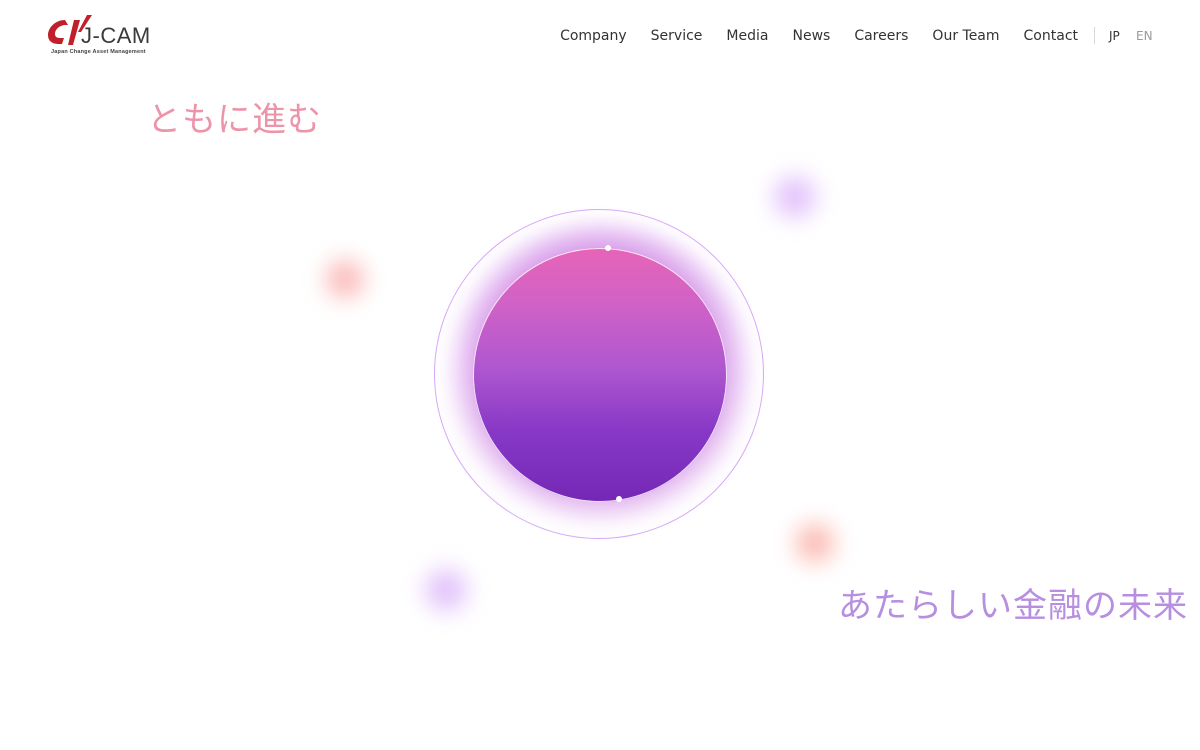 This screenshot has height=750, width=1200. What do you see at coordinates (881, 36) in the screenshot?
I see `nav-careers: Careers` at bounding box center [881, 36].